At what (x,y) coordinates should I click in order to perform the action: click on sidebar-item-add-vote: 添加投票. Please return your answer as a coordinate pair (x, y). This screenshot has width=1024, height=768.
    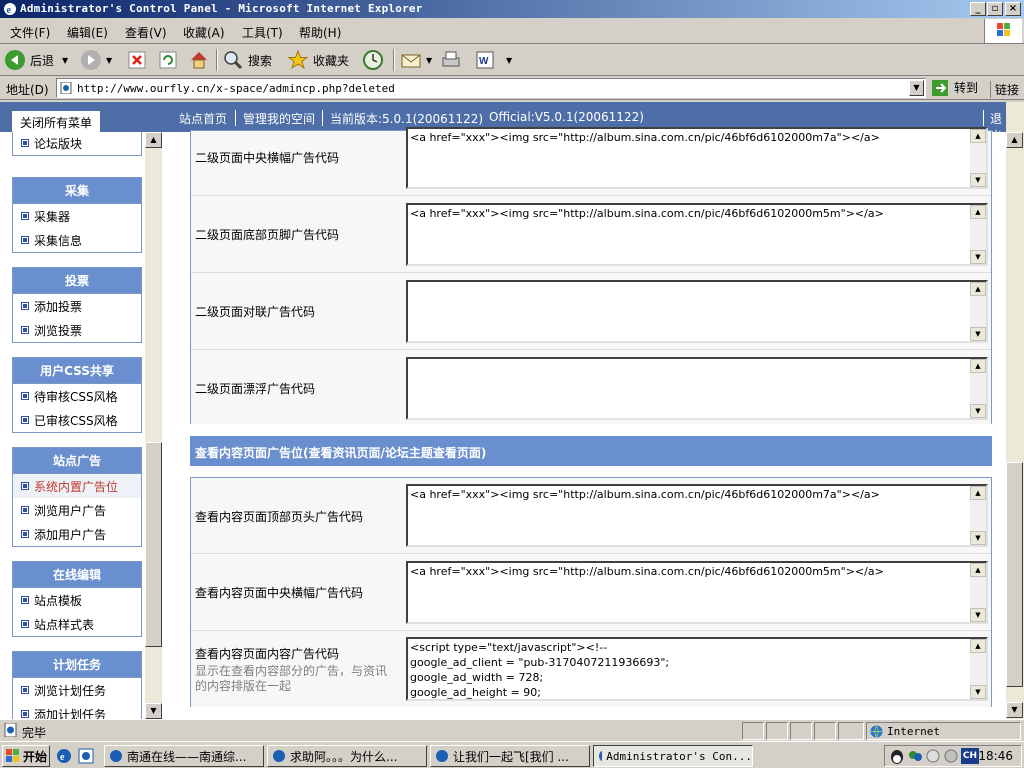
    Looking at the image, I should click on (77, 306).